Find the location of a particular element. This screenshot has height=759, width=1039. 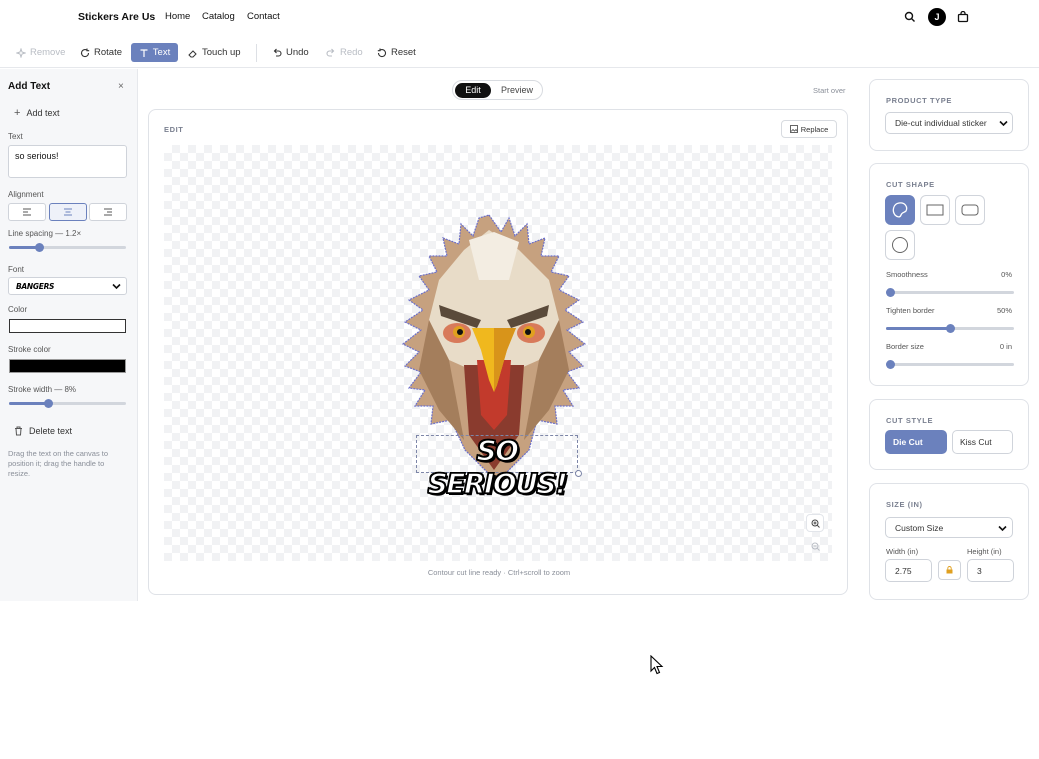

product-type-card: PRODUCT TYPE Die-cut individual sticker is located at coordinates (949, 115).